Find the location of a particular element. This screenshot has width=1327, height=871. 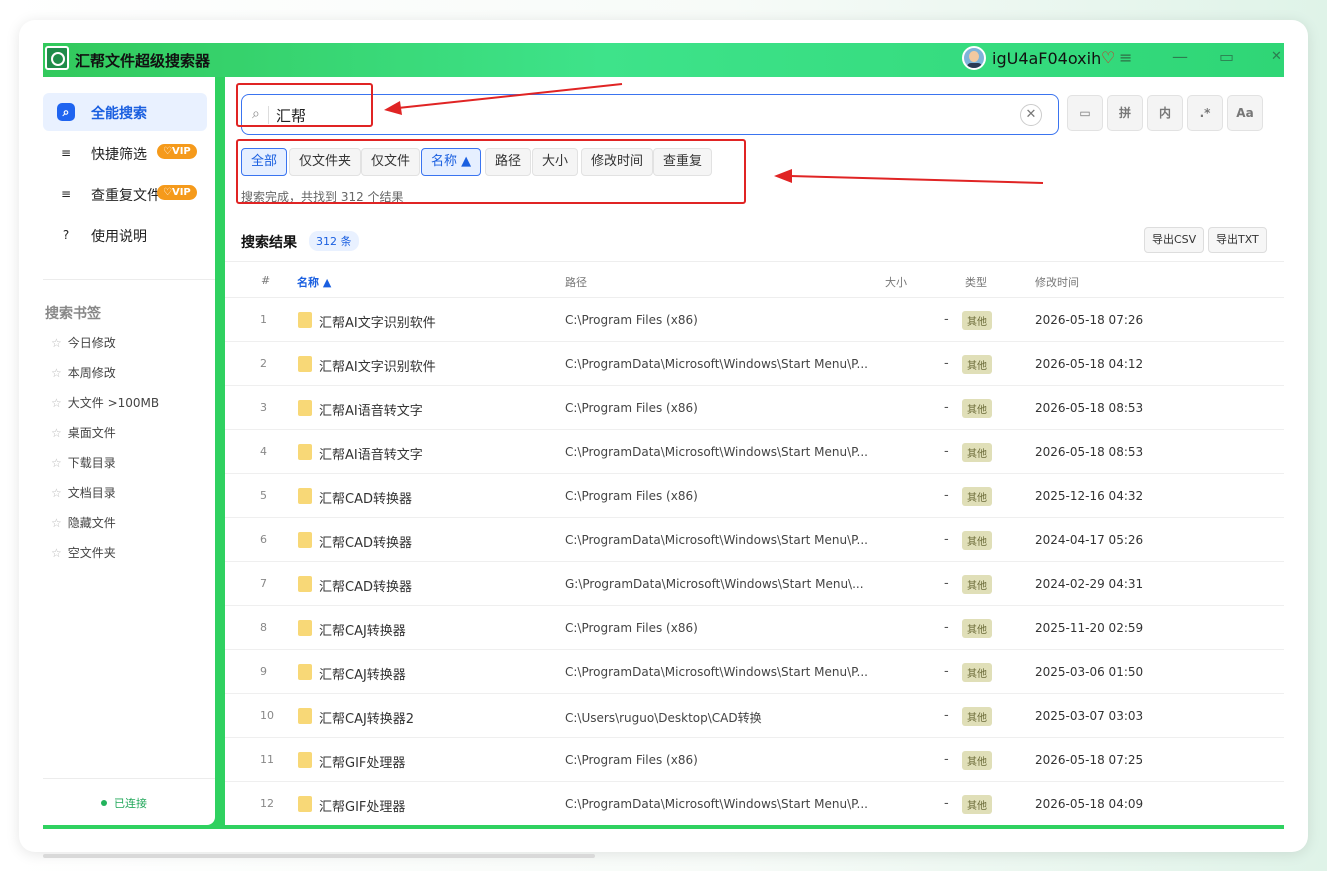

bookmark-item: ☆ 文档目录 is located at coordinates (83, 492).